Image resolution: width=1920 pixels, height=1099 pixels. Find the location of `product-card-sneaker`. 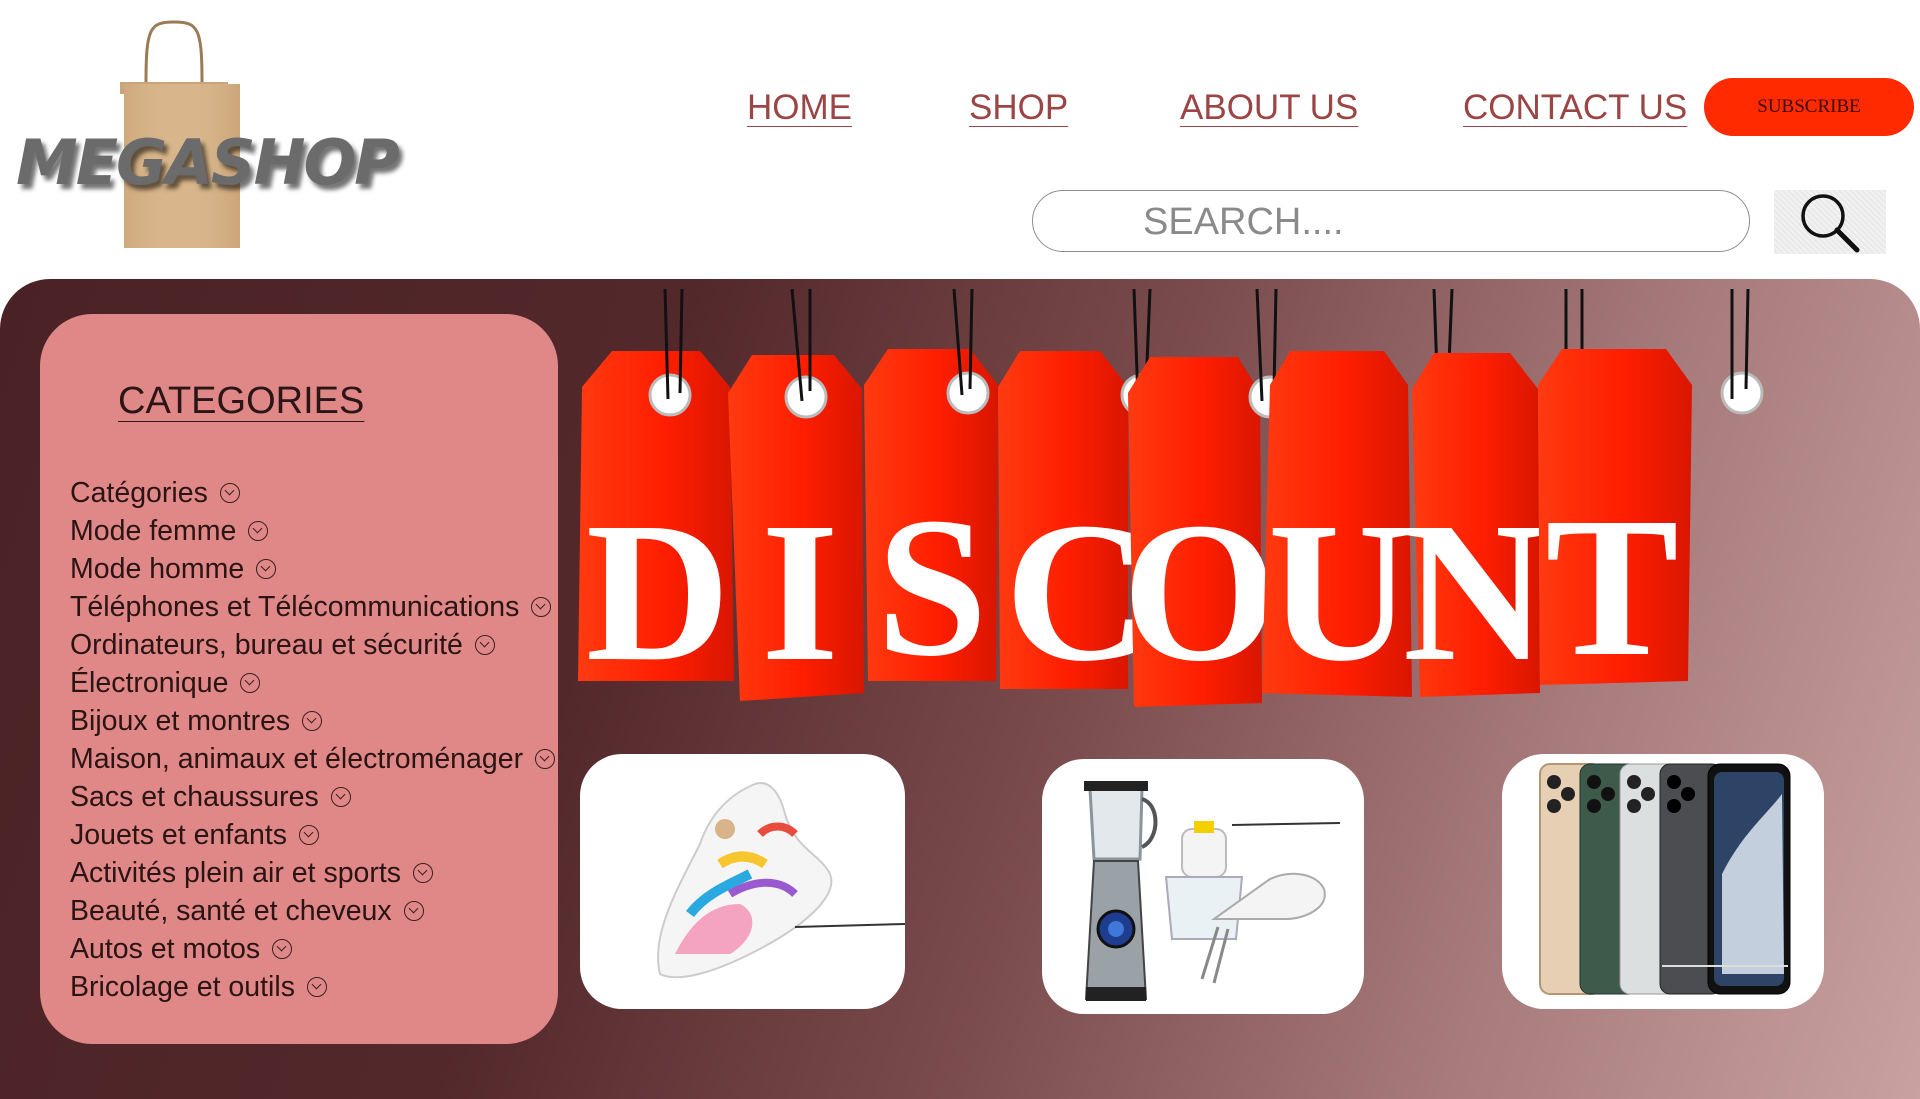

product-card-sneaker is located at coordinates (742, 881).